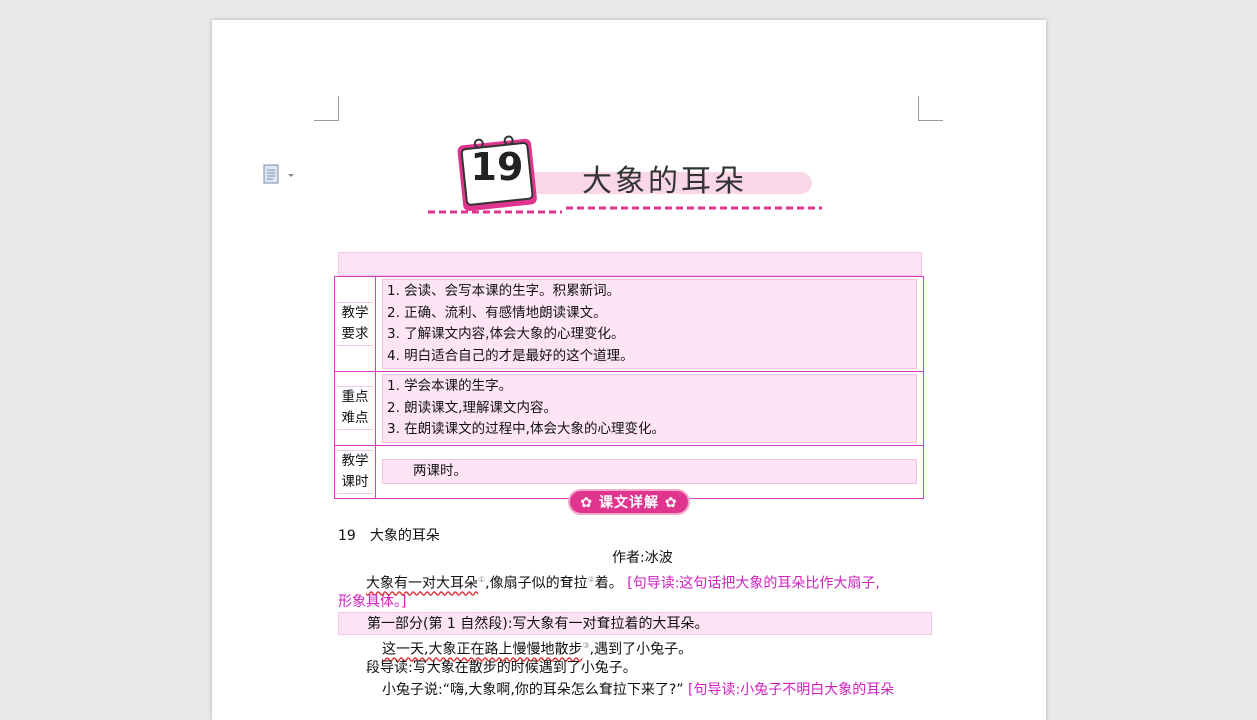 Image resolution: width=1257 pixels, height=720 pixels. What do you see at coordinates (501, 668) in the screenshot?
I see `paragraph-guide: 段导读:写大象在散步的时候遇到了小兔子。` at bounding box center [501, 668].